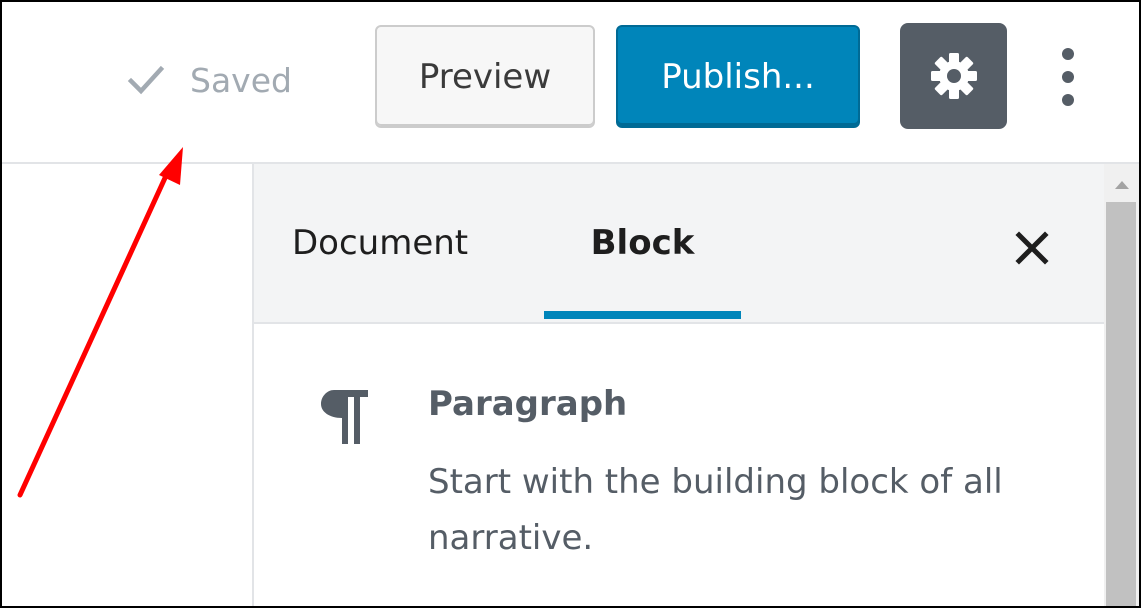 The image size is (1141, 608). Describe the element at coordinates (146, 80) in the screenshot. I see `check-icon` at that location.